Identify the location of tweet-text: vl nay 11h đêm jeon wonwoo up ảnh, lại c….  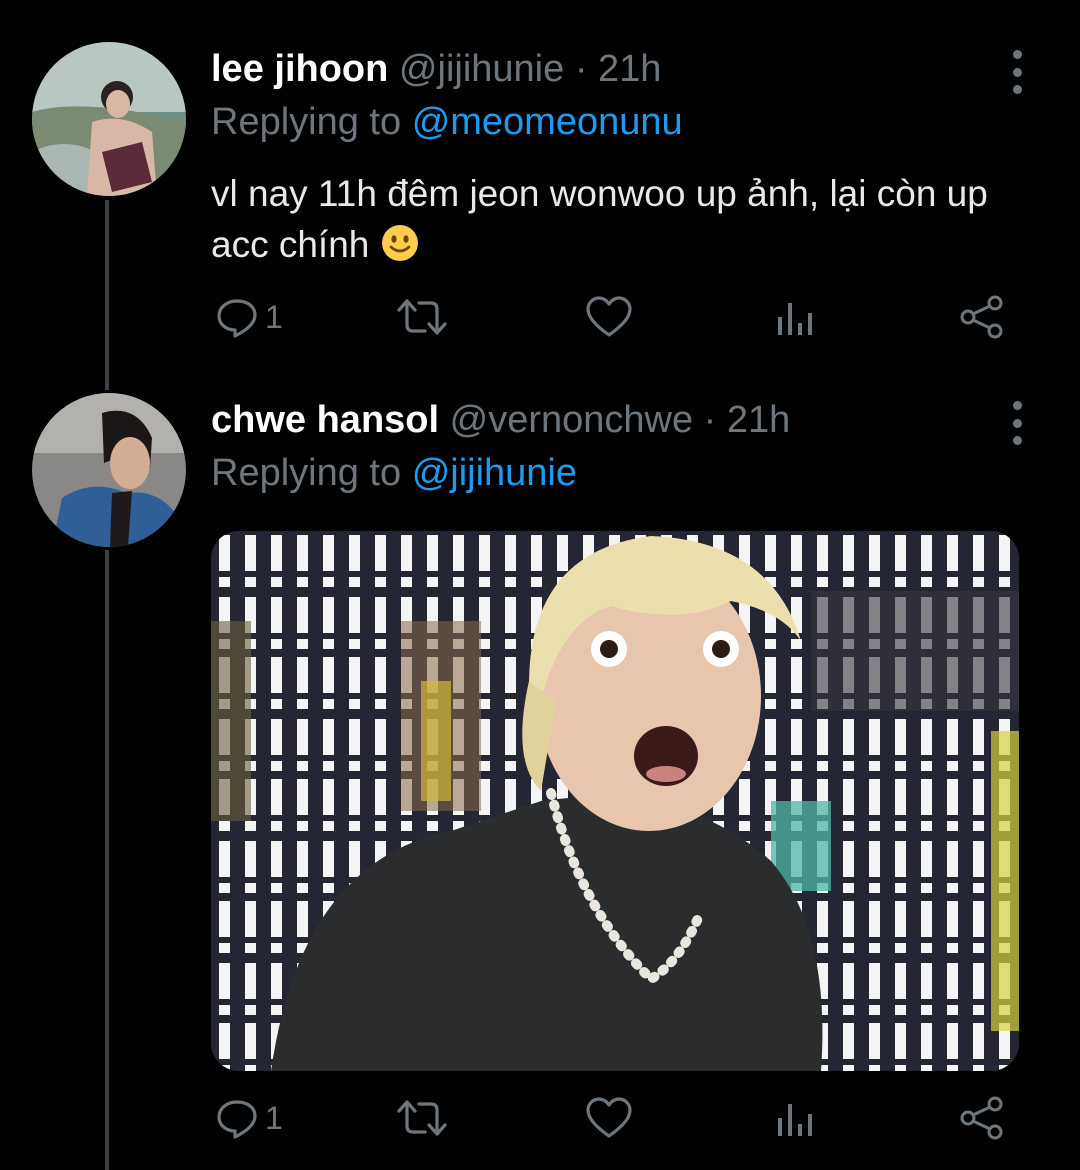
(631, 219).